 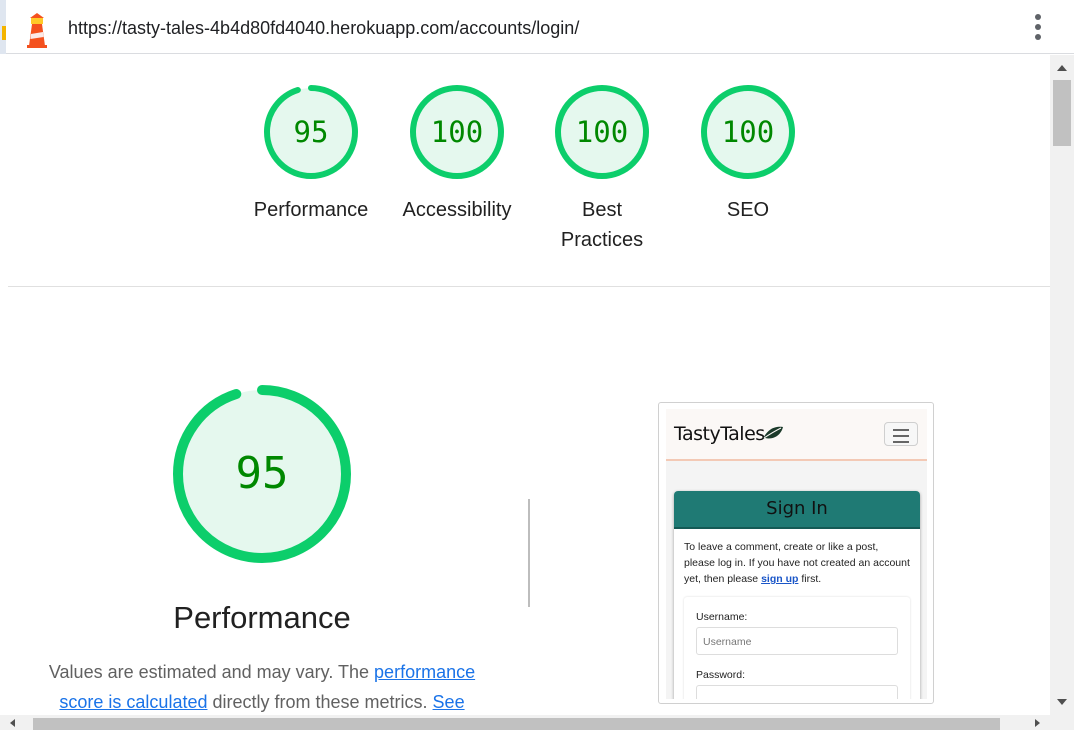 I want to click on signup-link: sign up, so click(x=780, y=579).